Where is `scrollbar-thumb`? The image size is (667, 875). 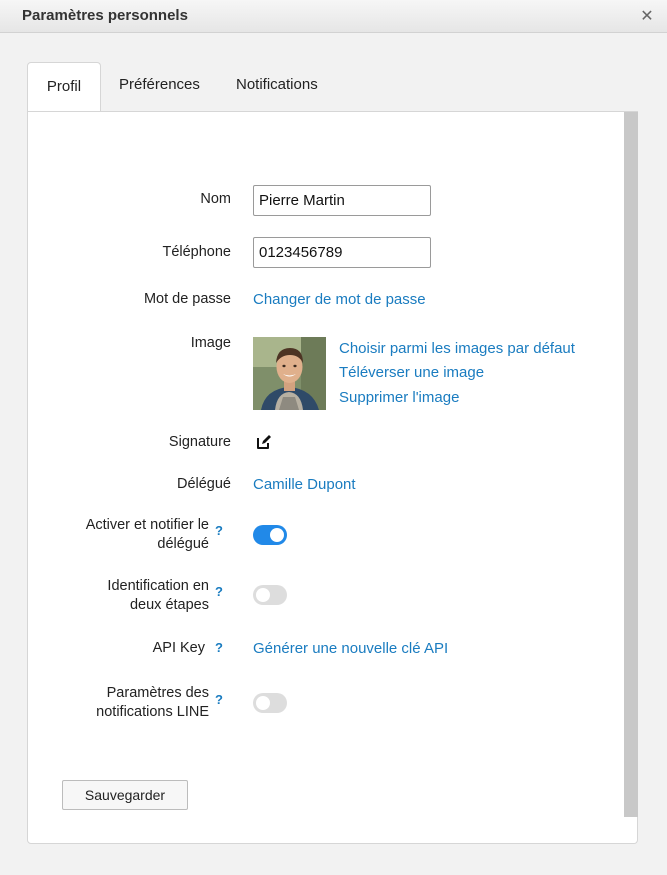 scrollbar-thumb is located at coordinates (631, 464).